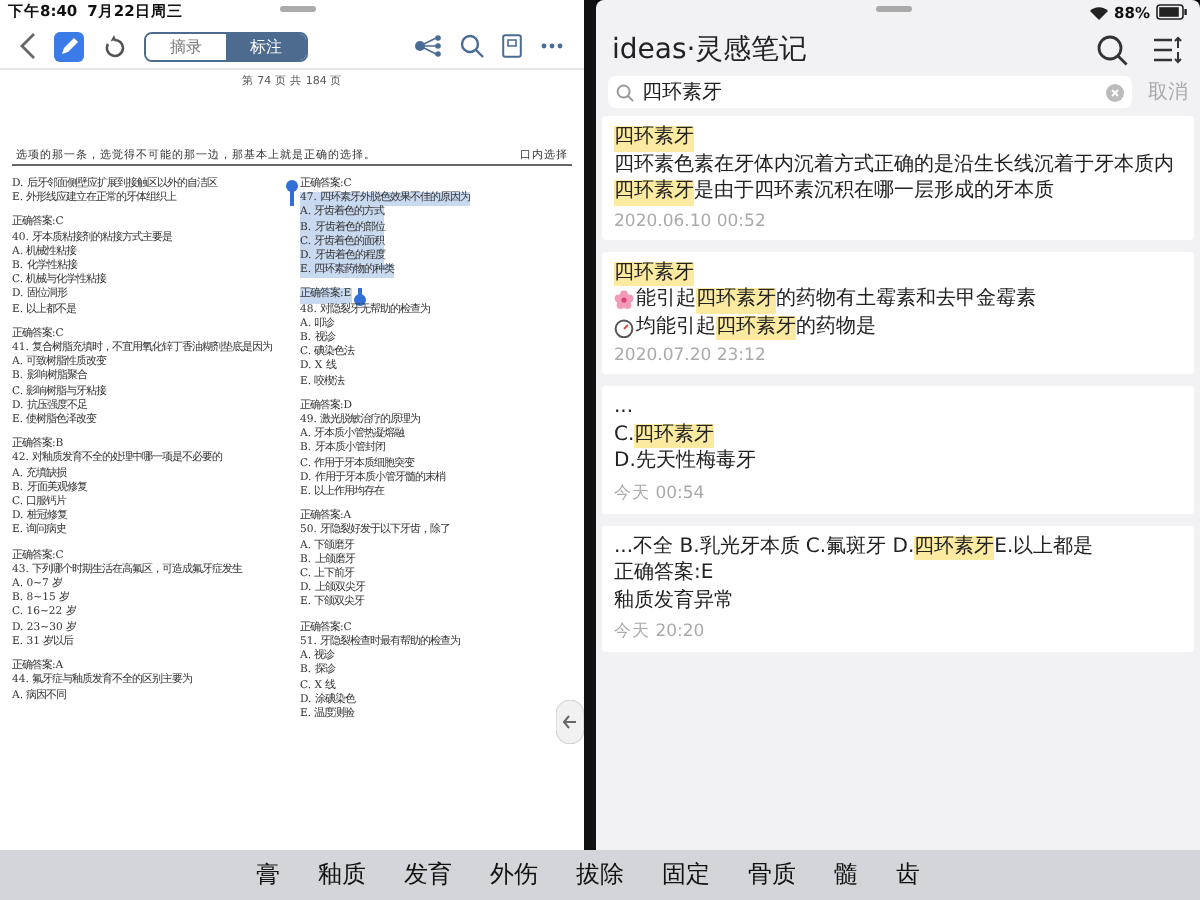 This screenshot has width=1200, height=900. What do you see at coordinates (428, 875) in the screenshot?
I see `candidate-word: 发育` at bounding box center [428, 875].